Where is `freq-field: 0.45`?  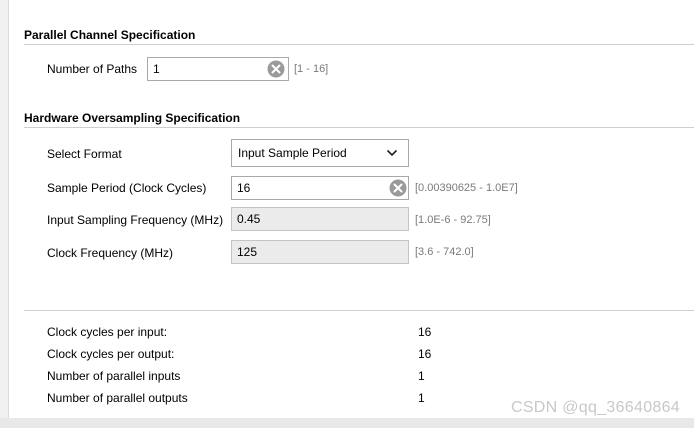 freq-field: 0.45 is located at coordinates (320, 219).